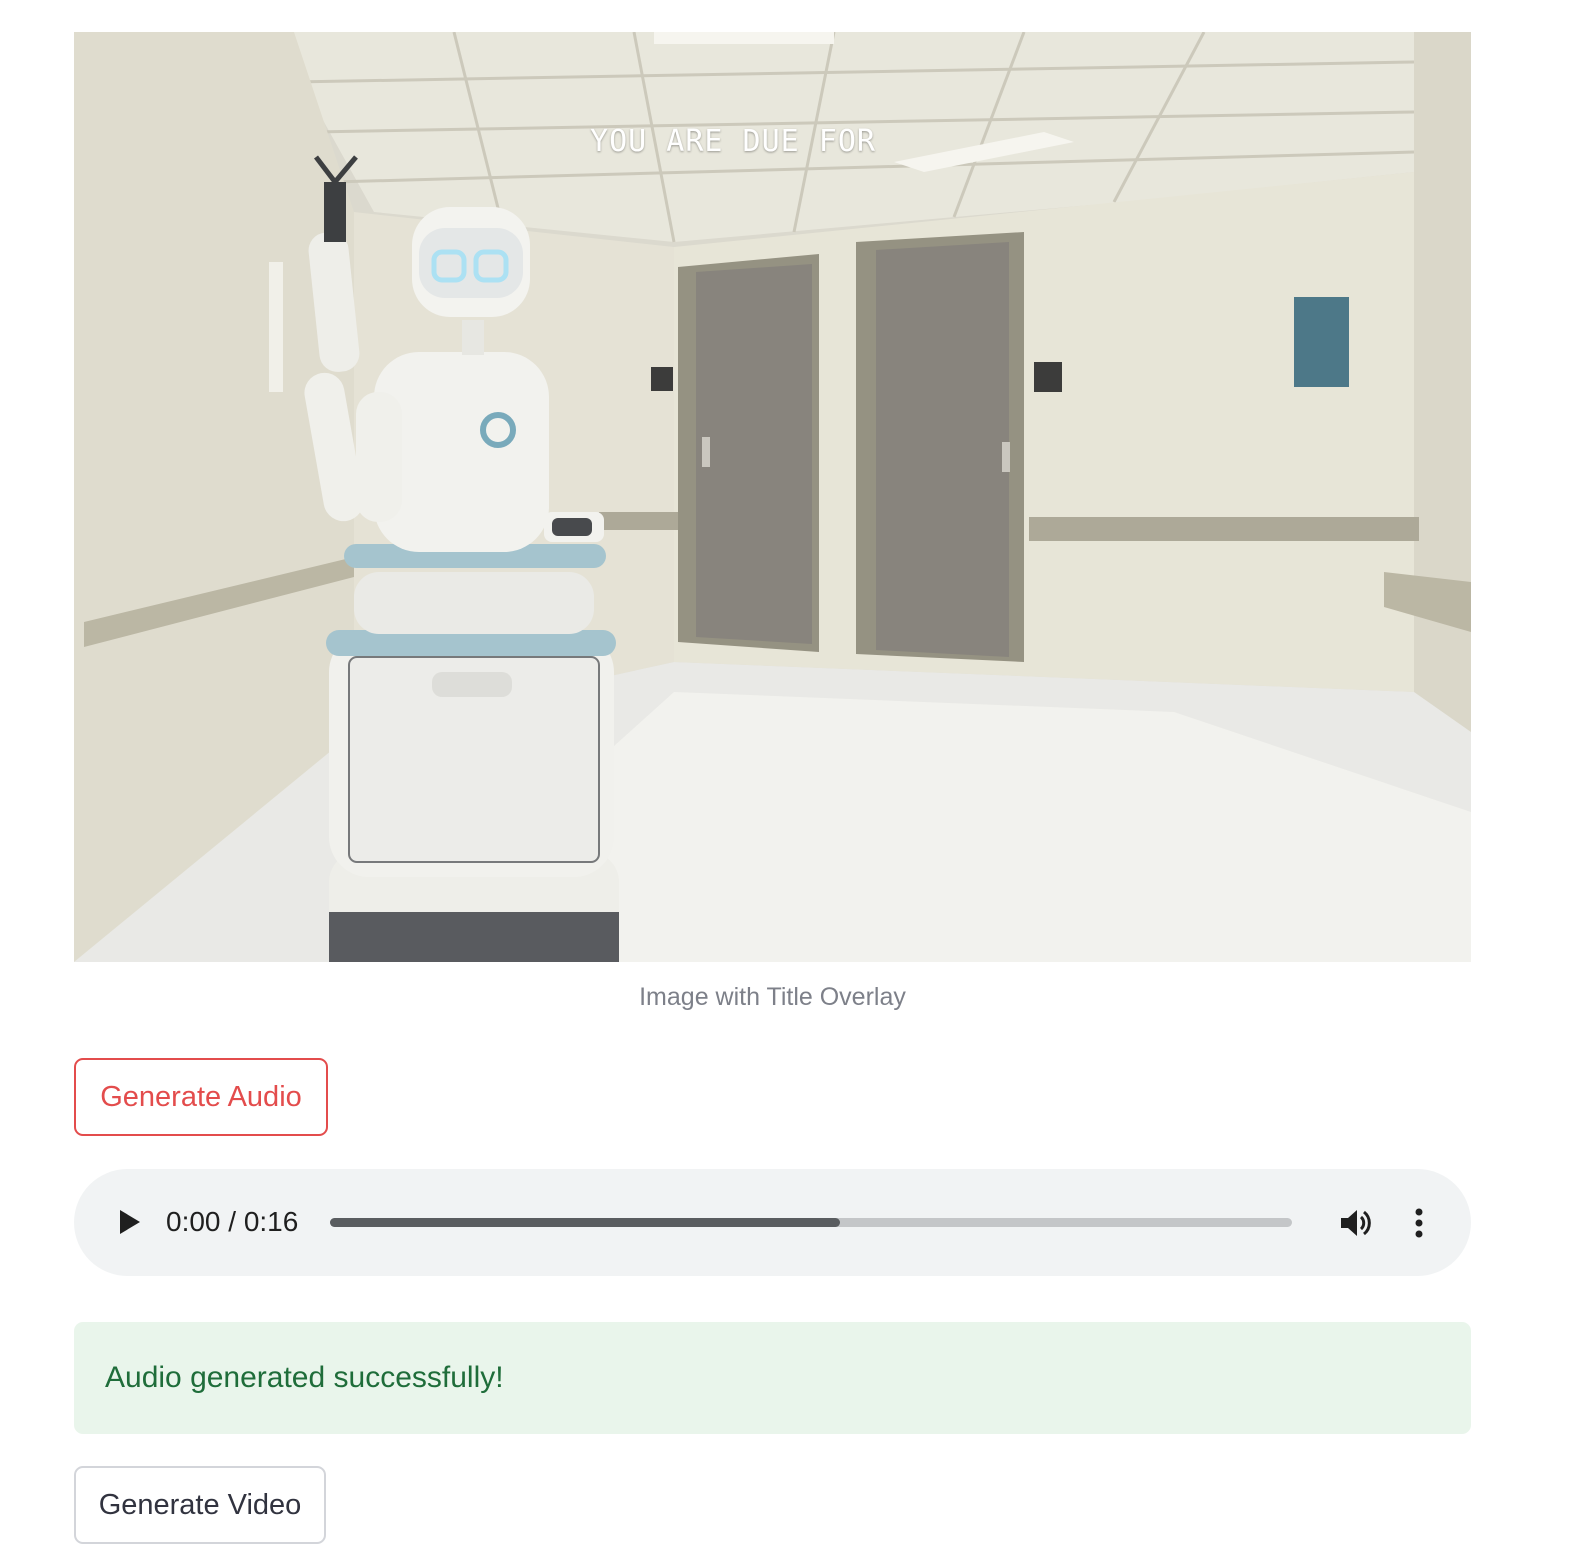 Image resolution: width=1580 pixels, height=1560 pixels. I want to click on success-alert: Audio generated successfully!, so click(772, 1378).